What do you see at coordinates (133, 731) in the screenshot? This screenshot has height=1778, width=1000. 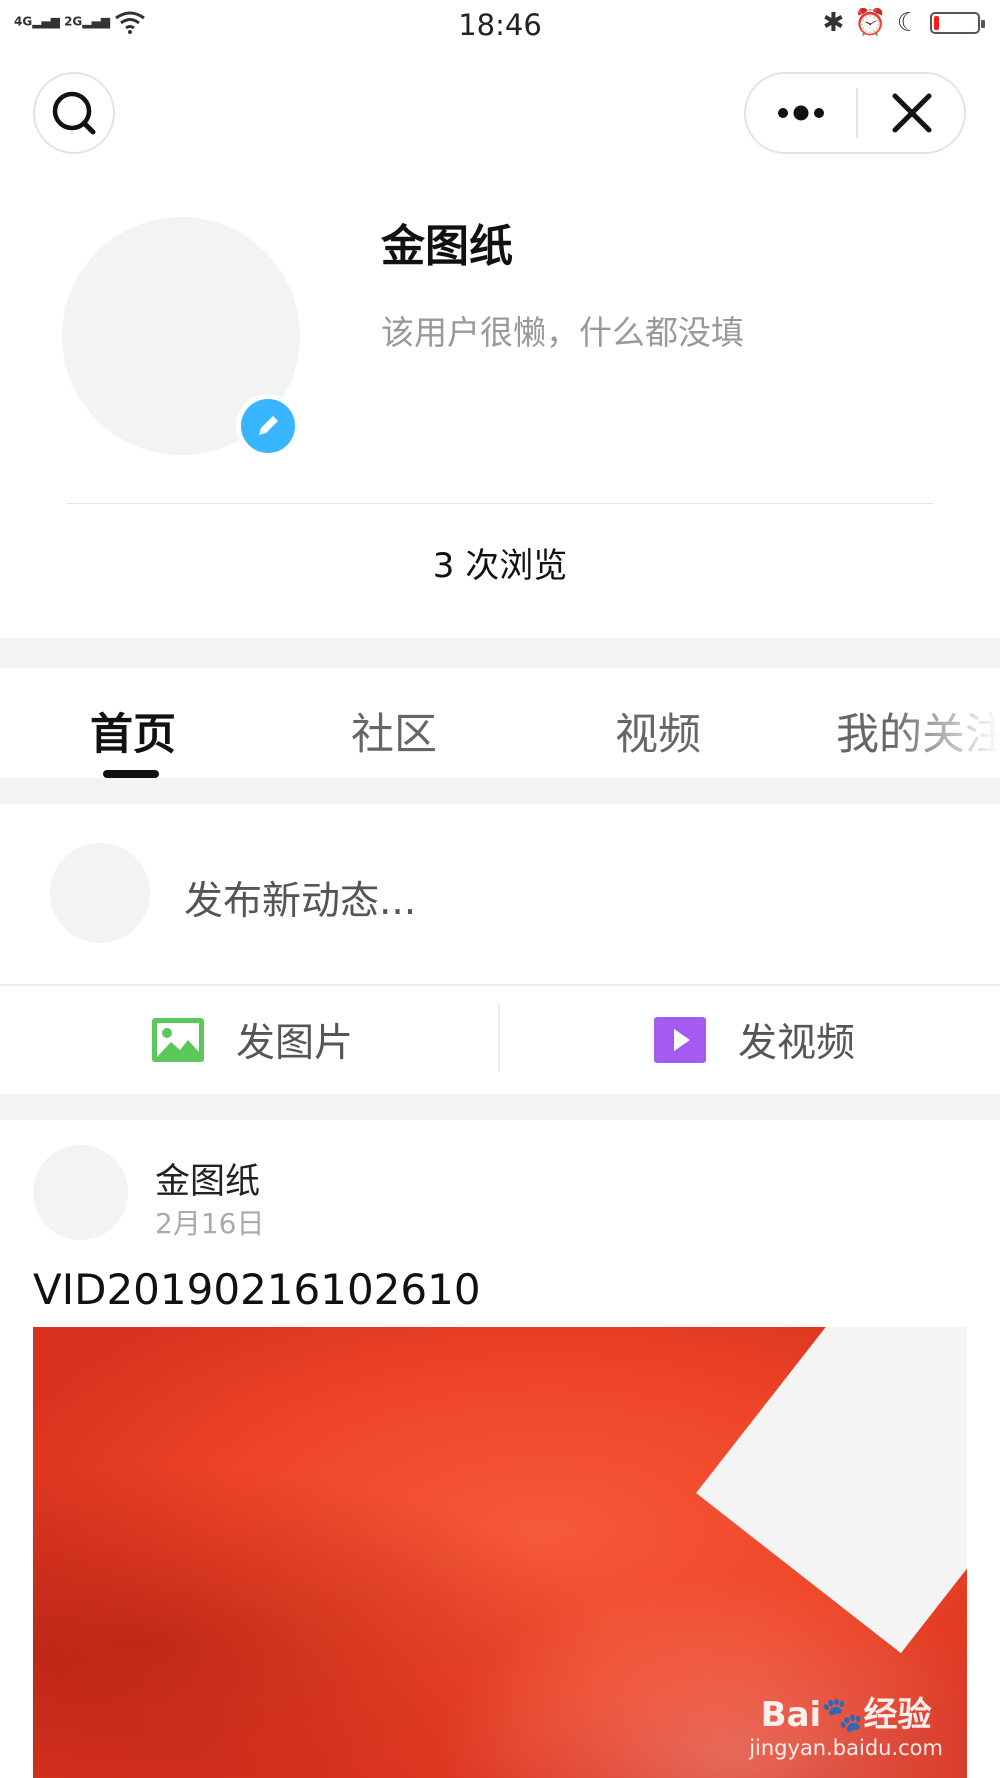 I see `tab-home: 首页` at bounding box center [133, 731].